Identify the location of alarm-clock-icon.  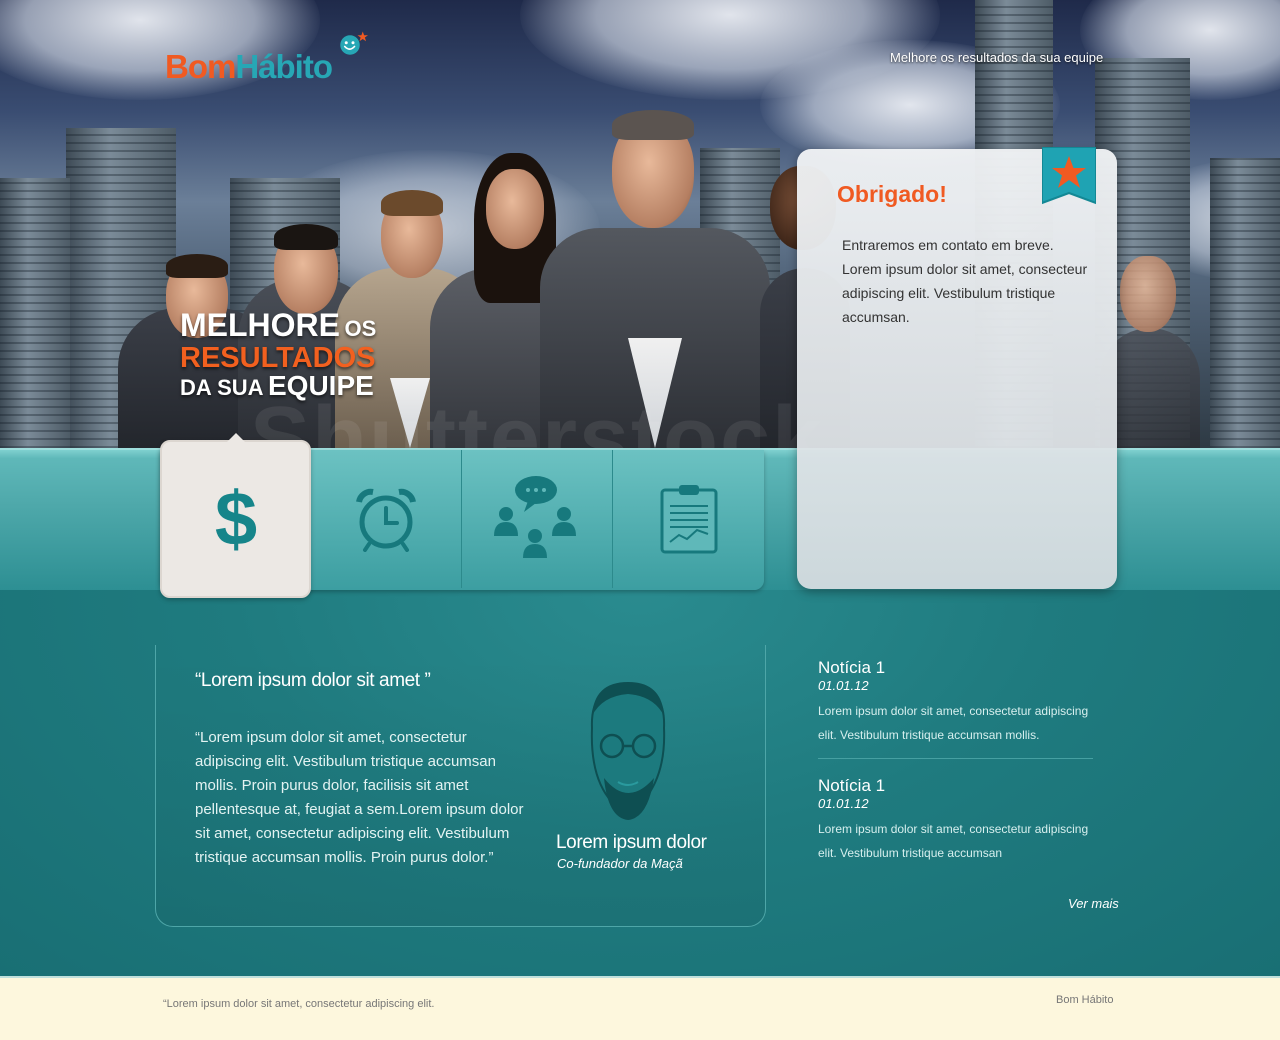
(386, 520).